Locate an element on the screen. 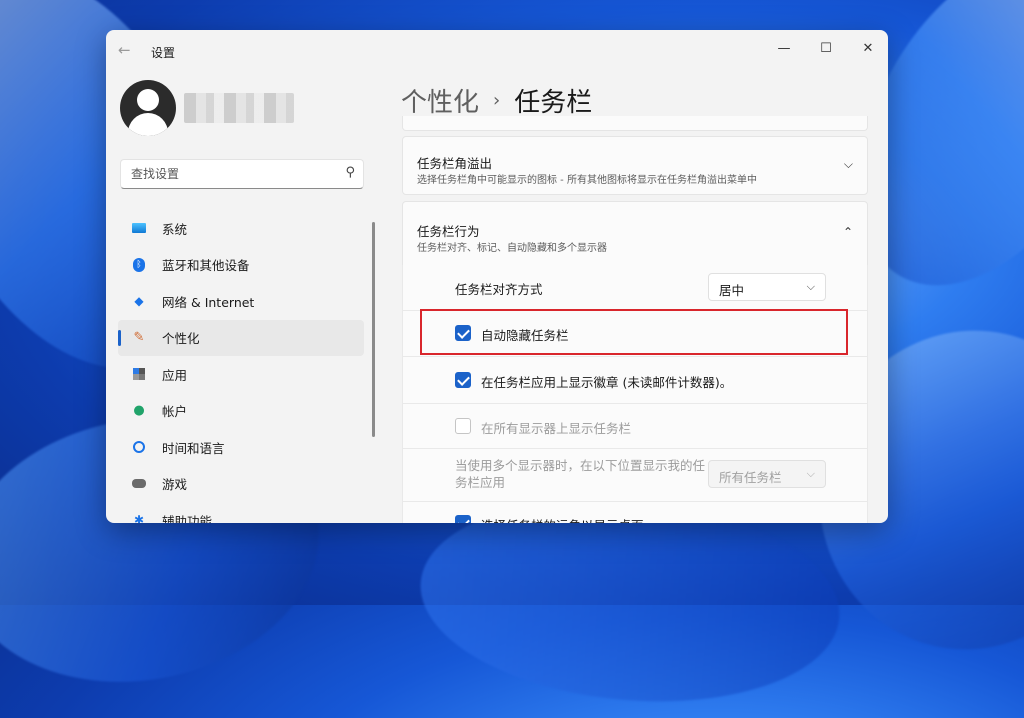 This screenshot has height=718, width=1024. sidebar-item-gaming: 游戏 is located at coordinates (241, 484).